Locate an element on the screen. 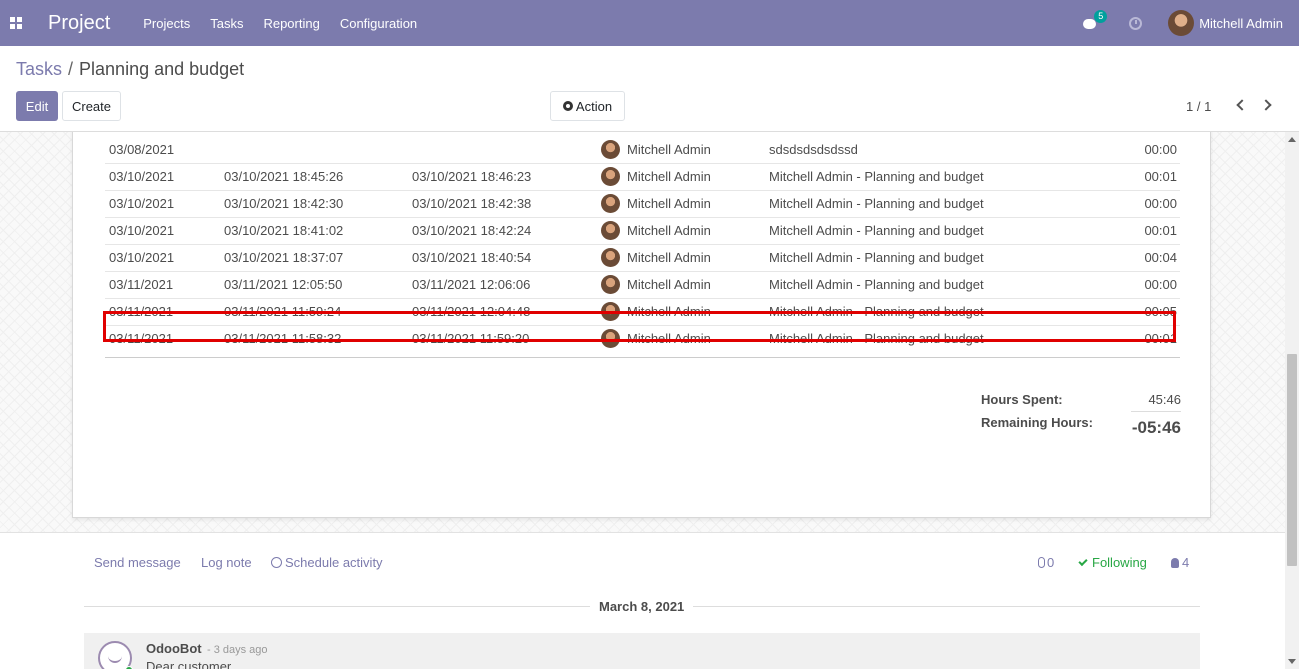 Image resolution: width=1299 pixels, height=669 pixels. odoobot-avatar is located at coordinates (115, 655).